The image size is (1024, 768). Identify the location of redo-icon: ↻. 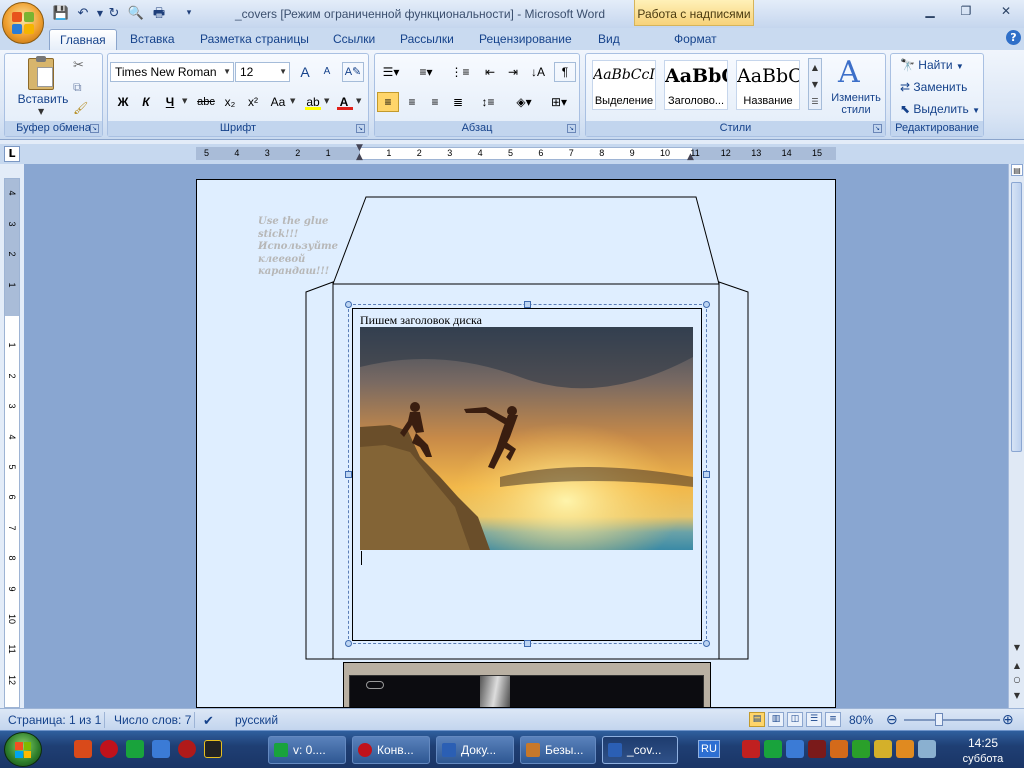
(114, 13).